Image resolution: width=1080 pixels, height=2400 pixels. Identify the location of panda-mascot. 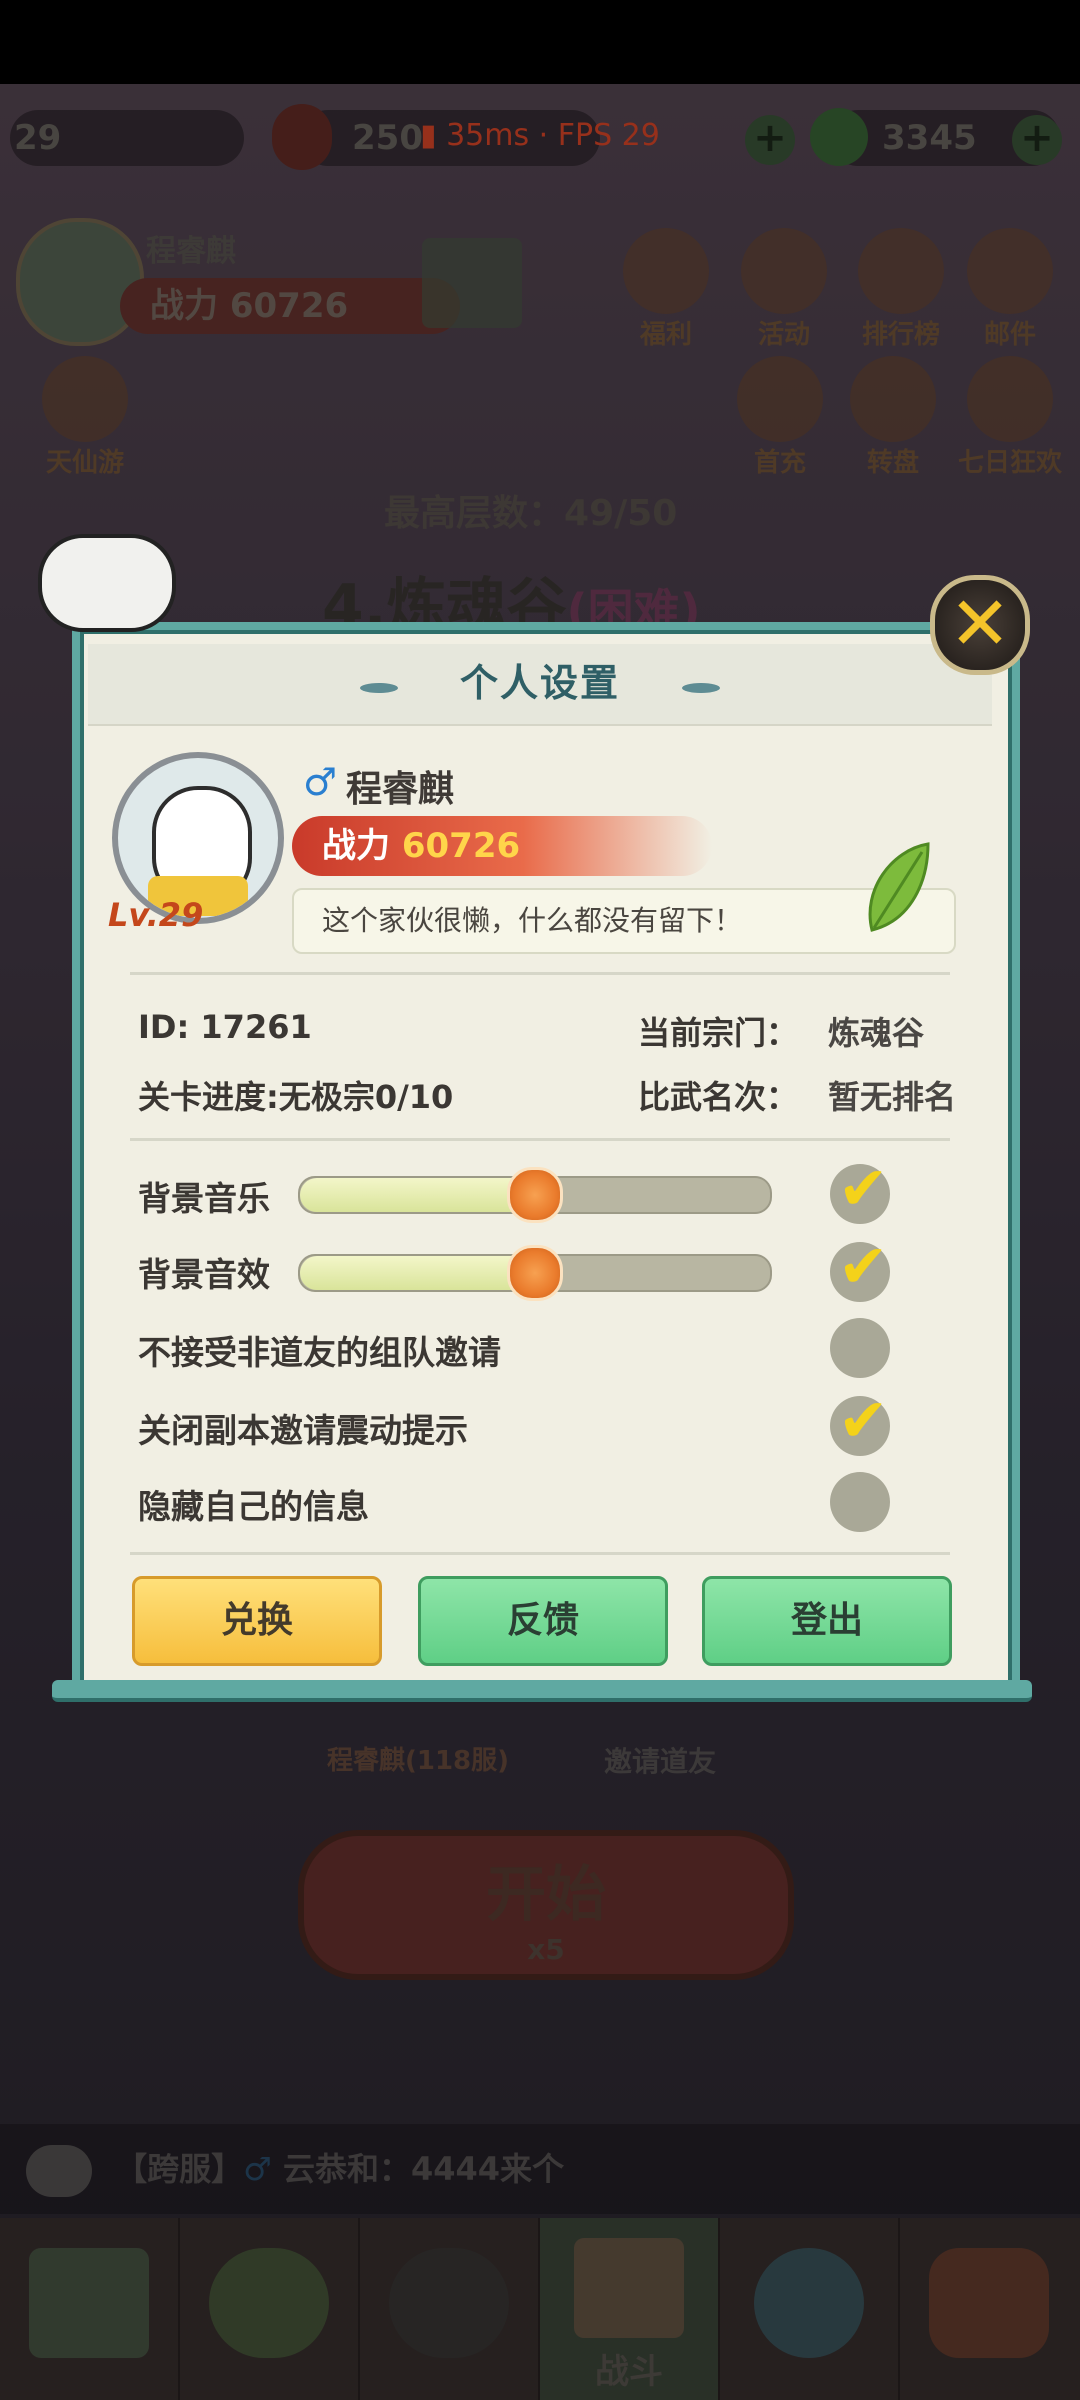
(107, 583).